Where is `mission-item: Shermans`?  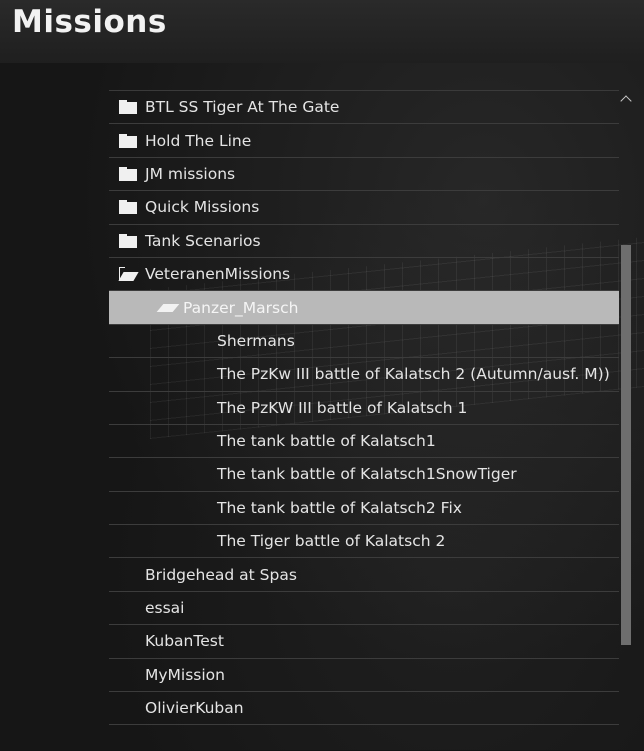 mission-item: Shermans is located at coordinates (364, 342).